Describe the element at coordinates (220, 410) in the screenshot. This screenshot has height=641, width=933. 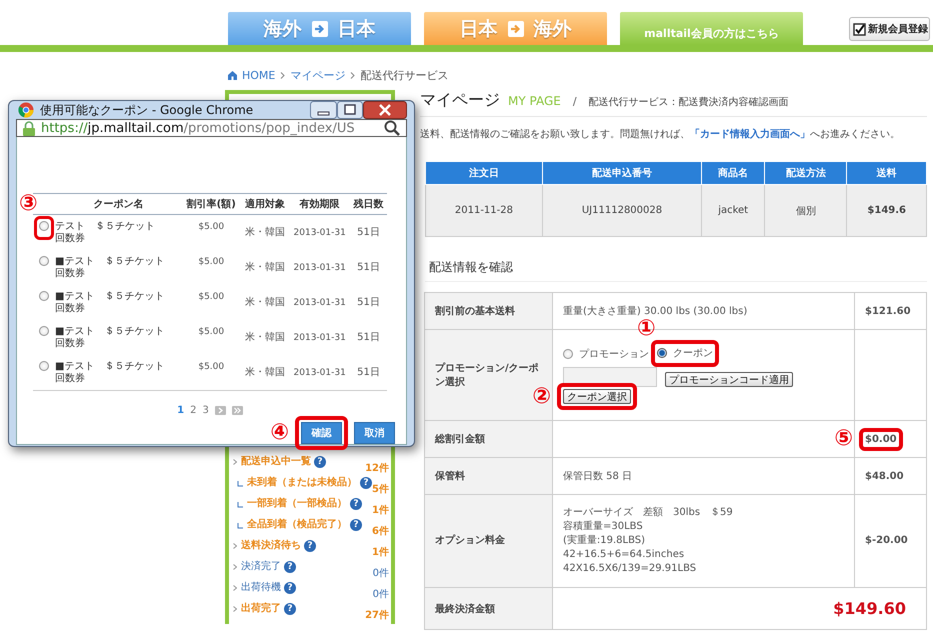
I see `next-page-icon` at that location.